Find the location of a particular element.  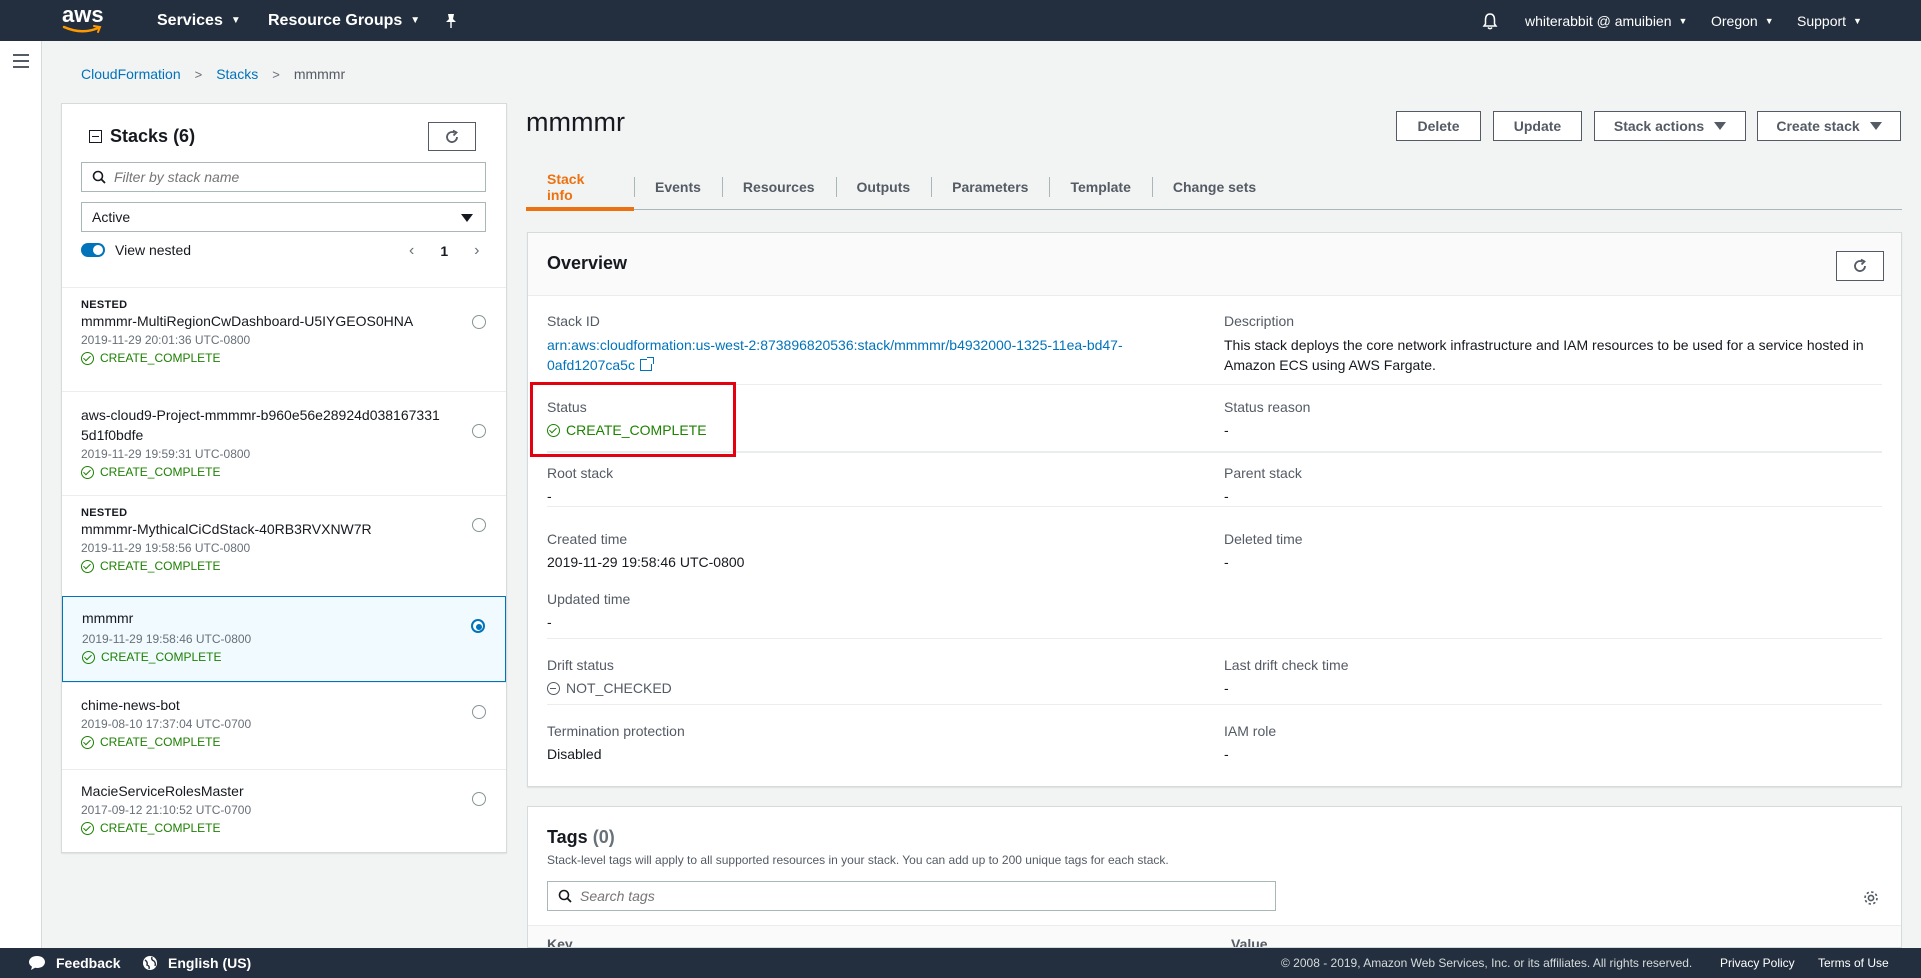

create-stack-button: Create stack is located at coordinates (1829, 126).